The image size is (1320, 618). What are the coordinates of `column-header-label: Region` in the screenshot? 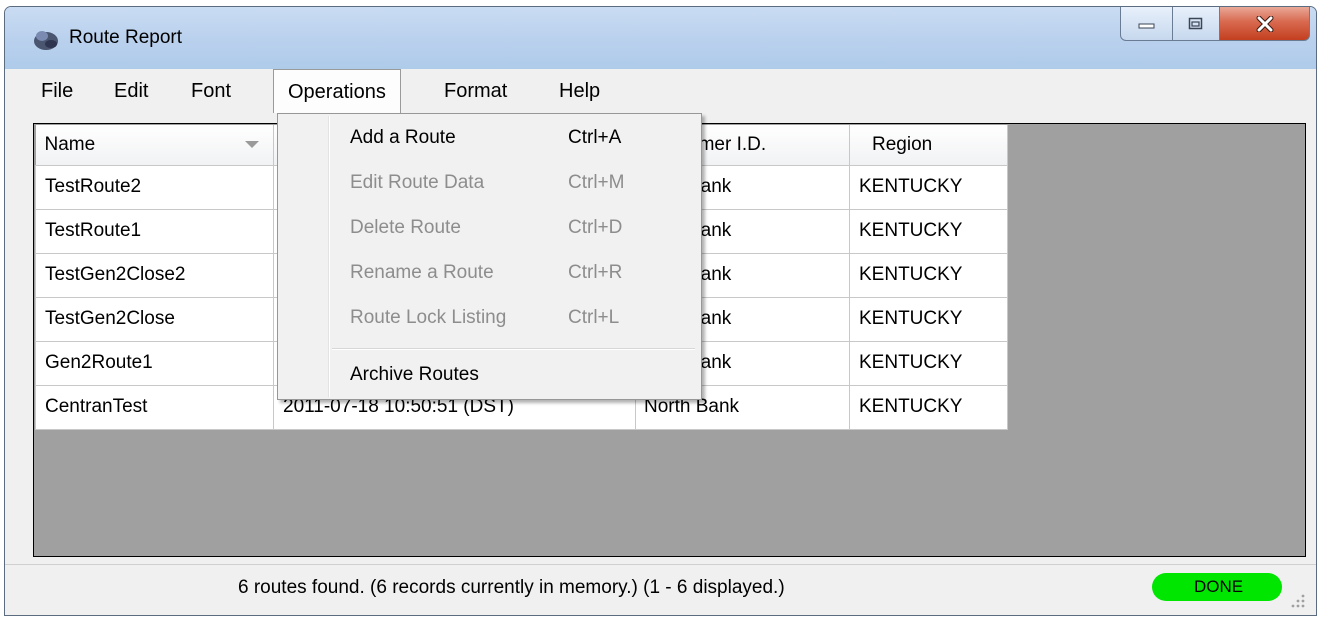 It's located at (902, 144).